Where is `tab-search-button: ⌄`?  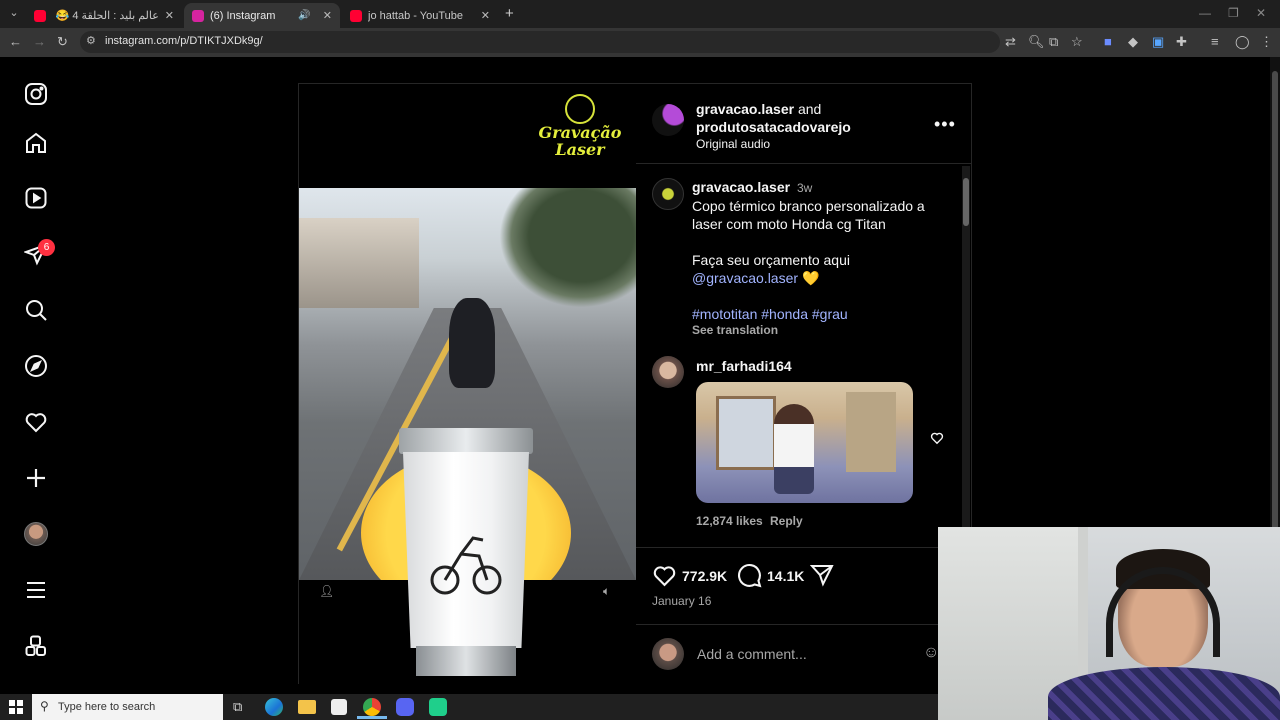 tab-search-button: ⌄ is located at coordinates (14, 14).